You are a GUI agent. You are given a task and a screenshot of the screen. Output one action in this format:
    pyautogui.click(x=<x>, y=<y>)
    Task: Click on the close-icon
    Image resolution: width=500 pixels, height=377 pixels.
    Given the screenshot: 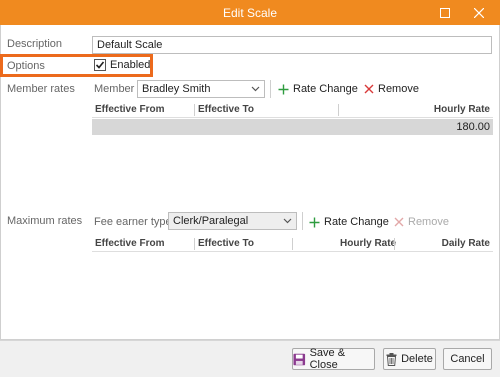 What is the action you would take?
    pyautogui.click(x=479, y=12)
    